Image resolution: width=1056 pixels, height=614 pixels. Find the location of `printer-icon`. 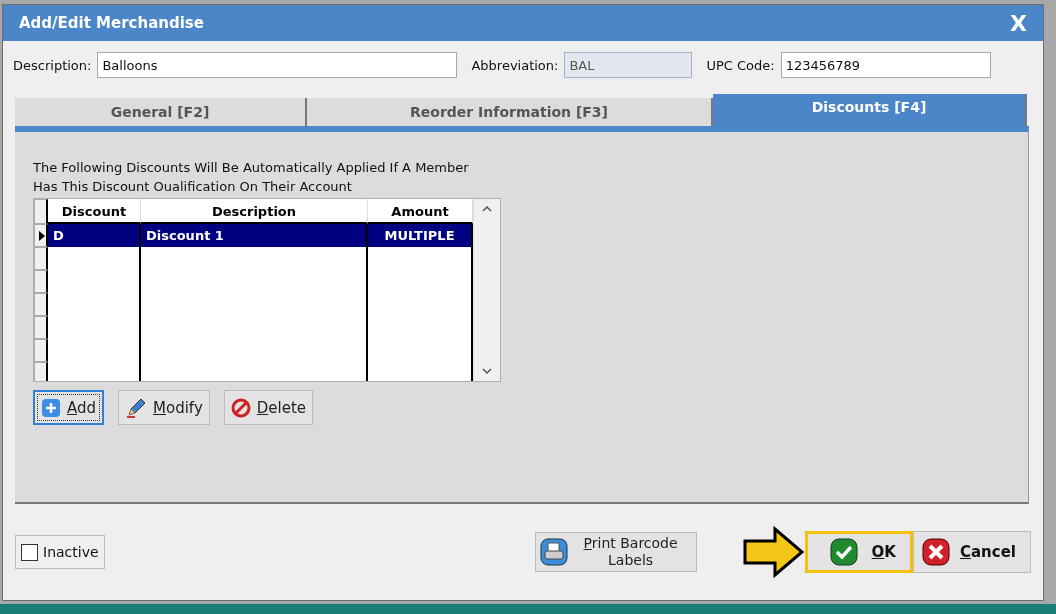

printer-icon is located at coordinates (553, 552).